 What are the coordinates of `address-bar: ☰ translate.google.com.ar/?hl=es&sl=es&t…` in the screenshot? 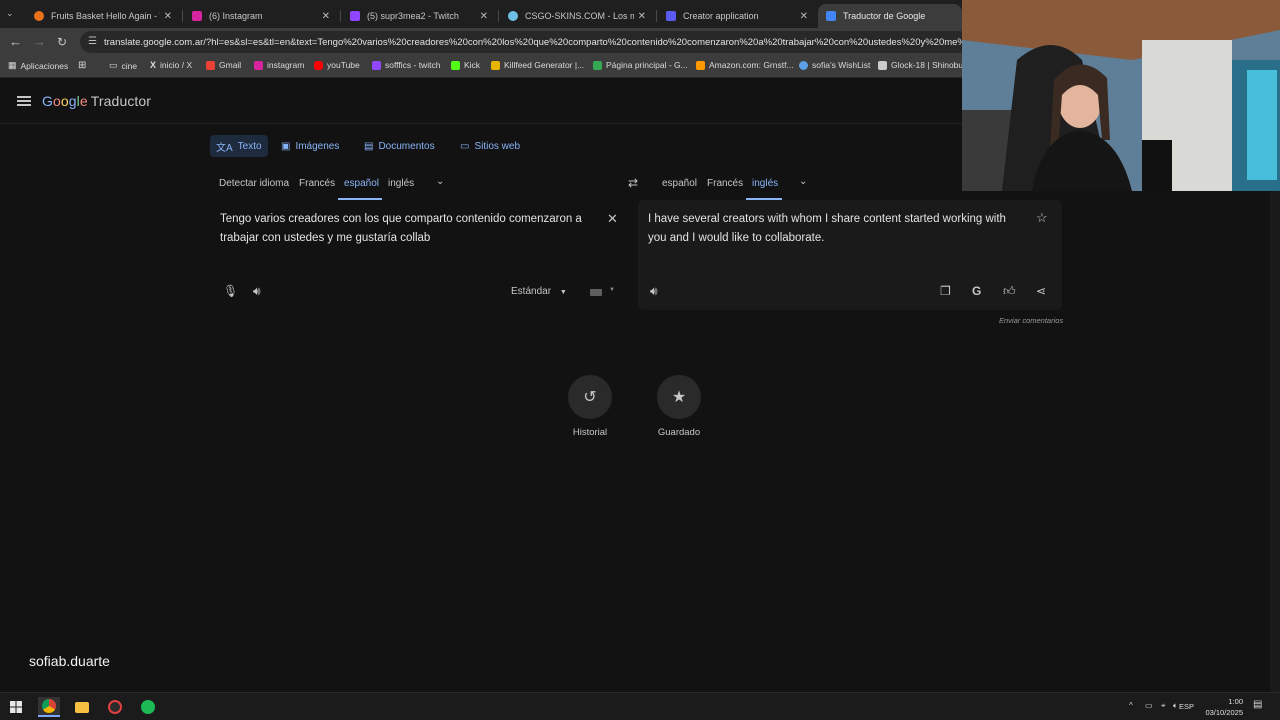 It's located at (525, 42).